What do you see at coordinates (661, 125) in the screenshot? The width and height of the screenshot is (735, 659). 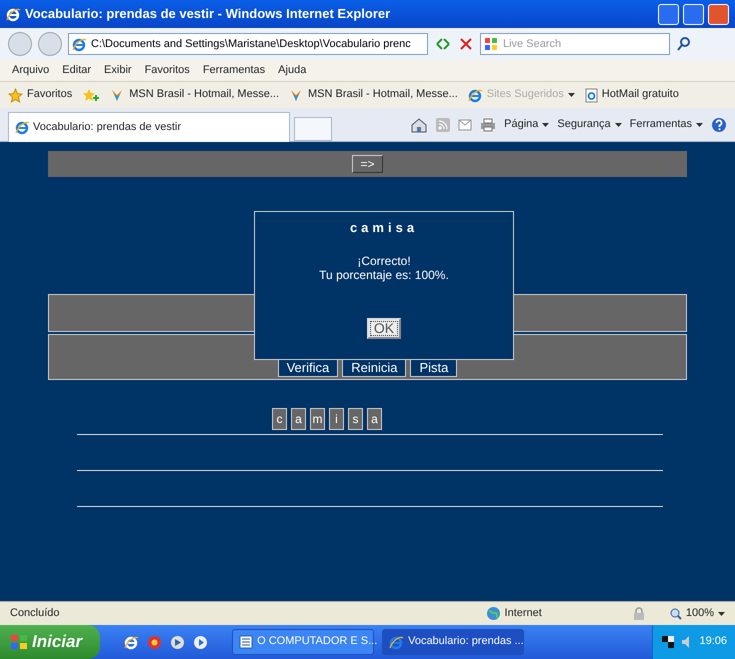 I see `command-menu: Ferramentas` at bounding box center [661, 125].